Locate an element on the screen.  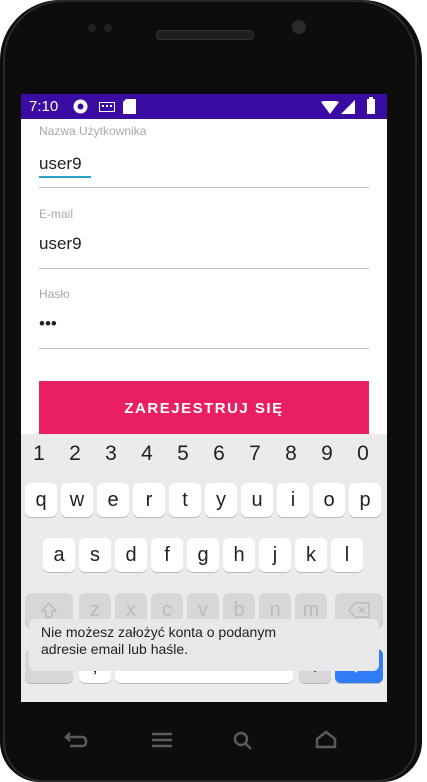
battery-icon is located at coordinates (371, 105).